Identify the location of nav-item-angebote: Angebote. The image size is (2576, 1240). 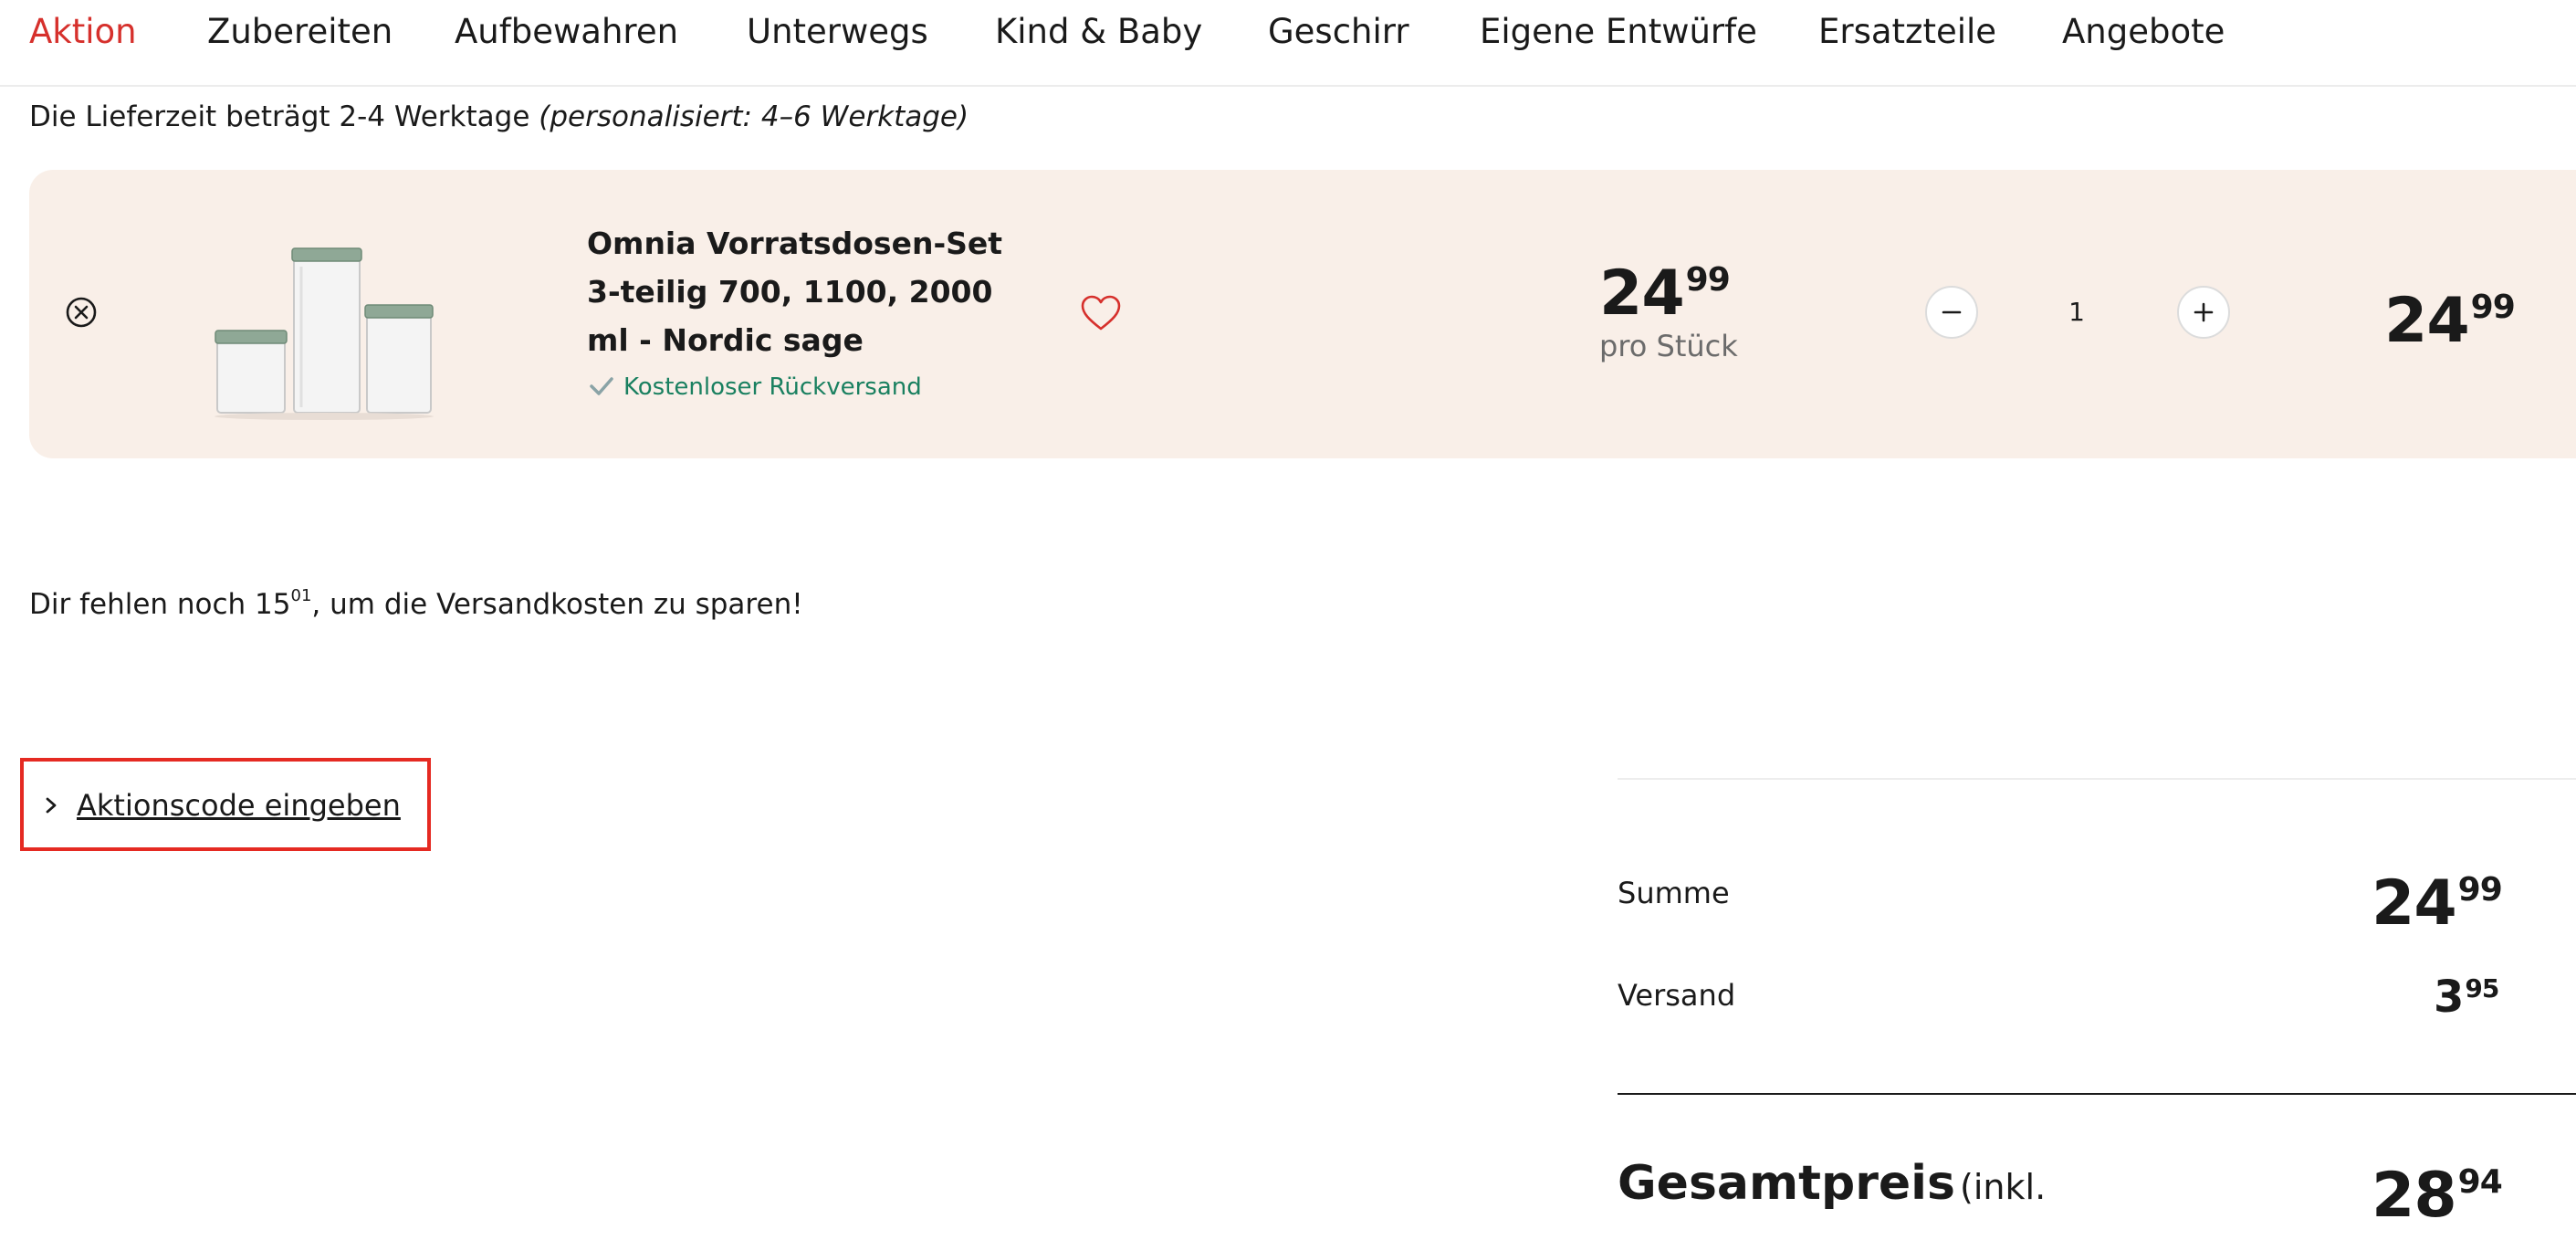
(2144, 32).